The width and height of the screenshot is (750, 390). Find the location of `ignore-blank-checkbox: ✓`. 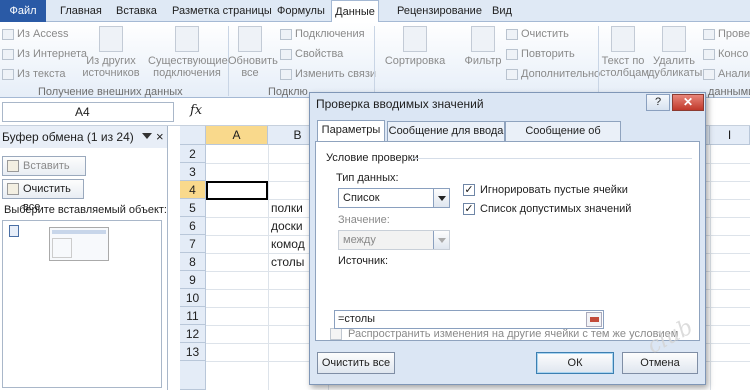

ignore-blank-checkbox: ✓ is located at coordinates (469, 190).